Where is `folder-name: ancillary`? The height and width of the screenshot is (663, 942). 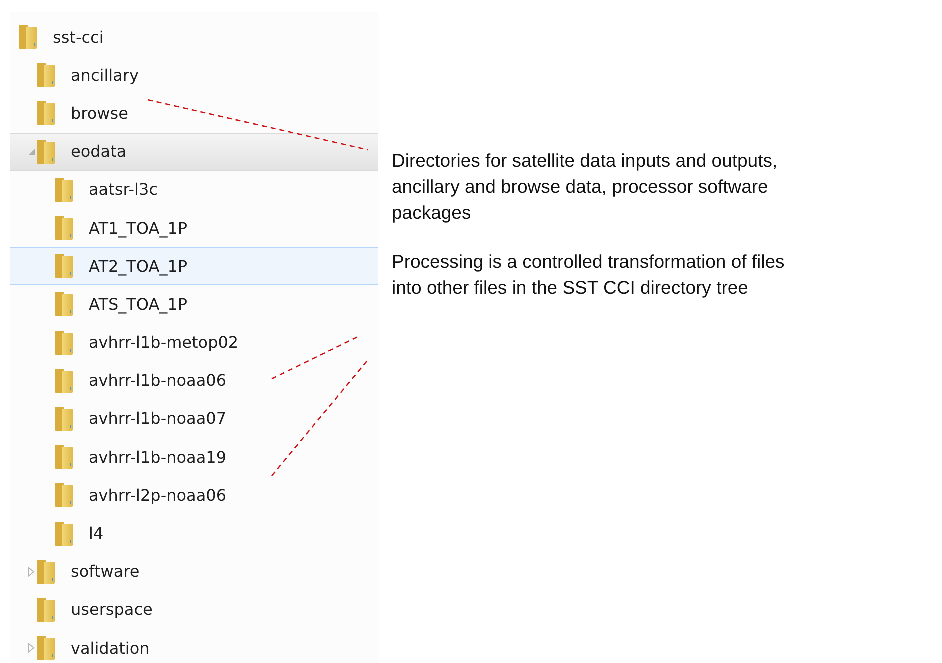
folder-name: ancillary is located at coordinates (105, 75).